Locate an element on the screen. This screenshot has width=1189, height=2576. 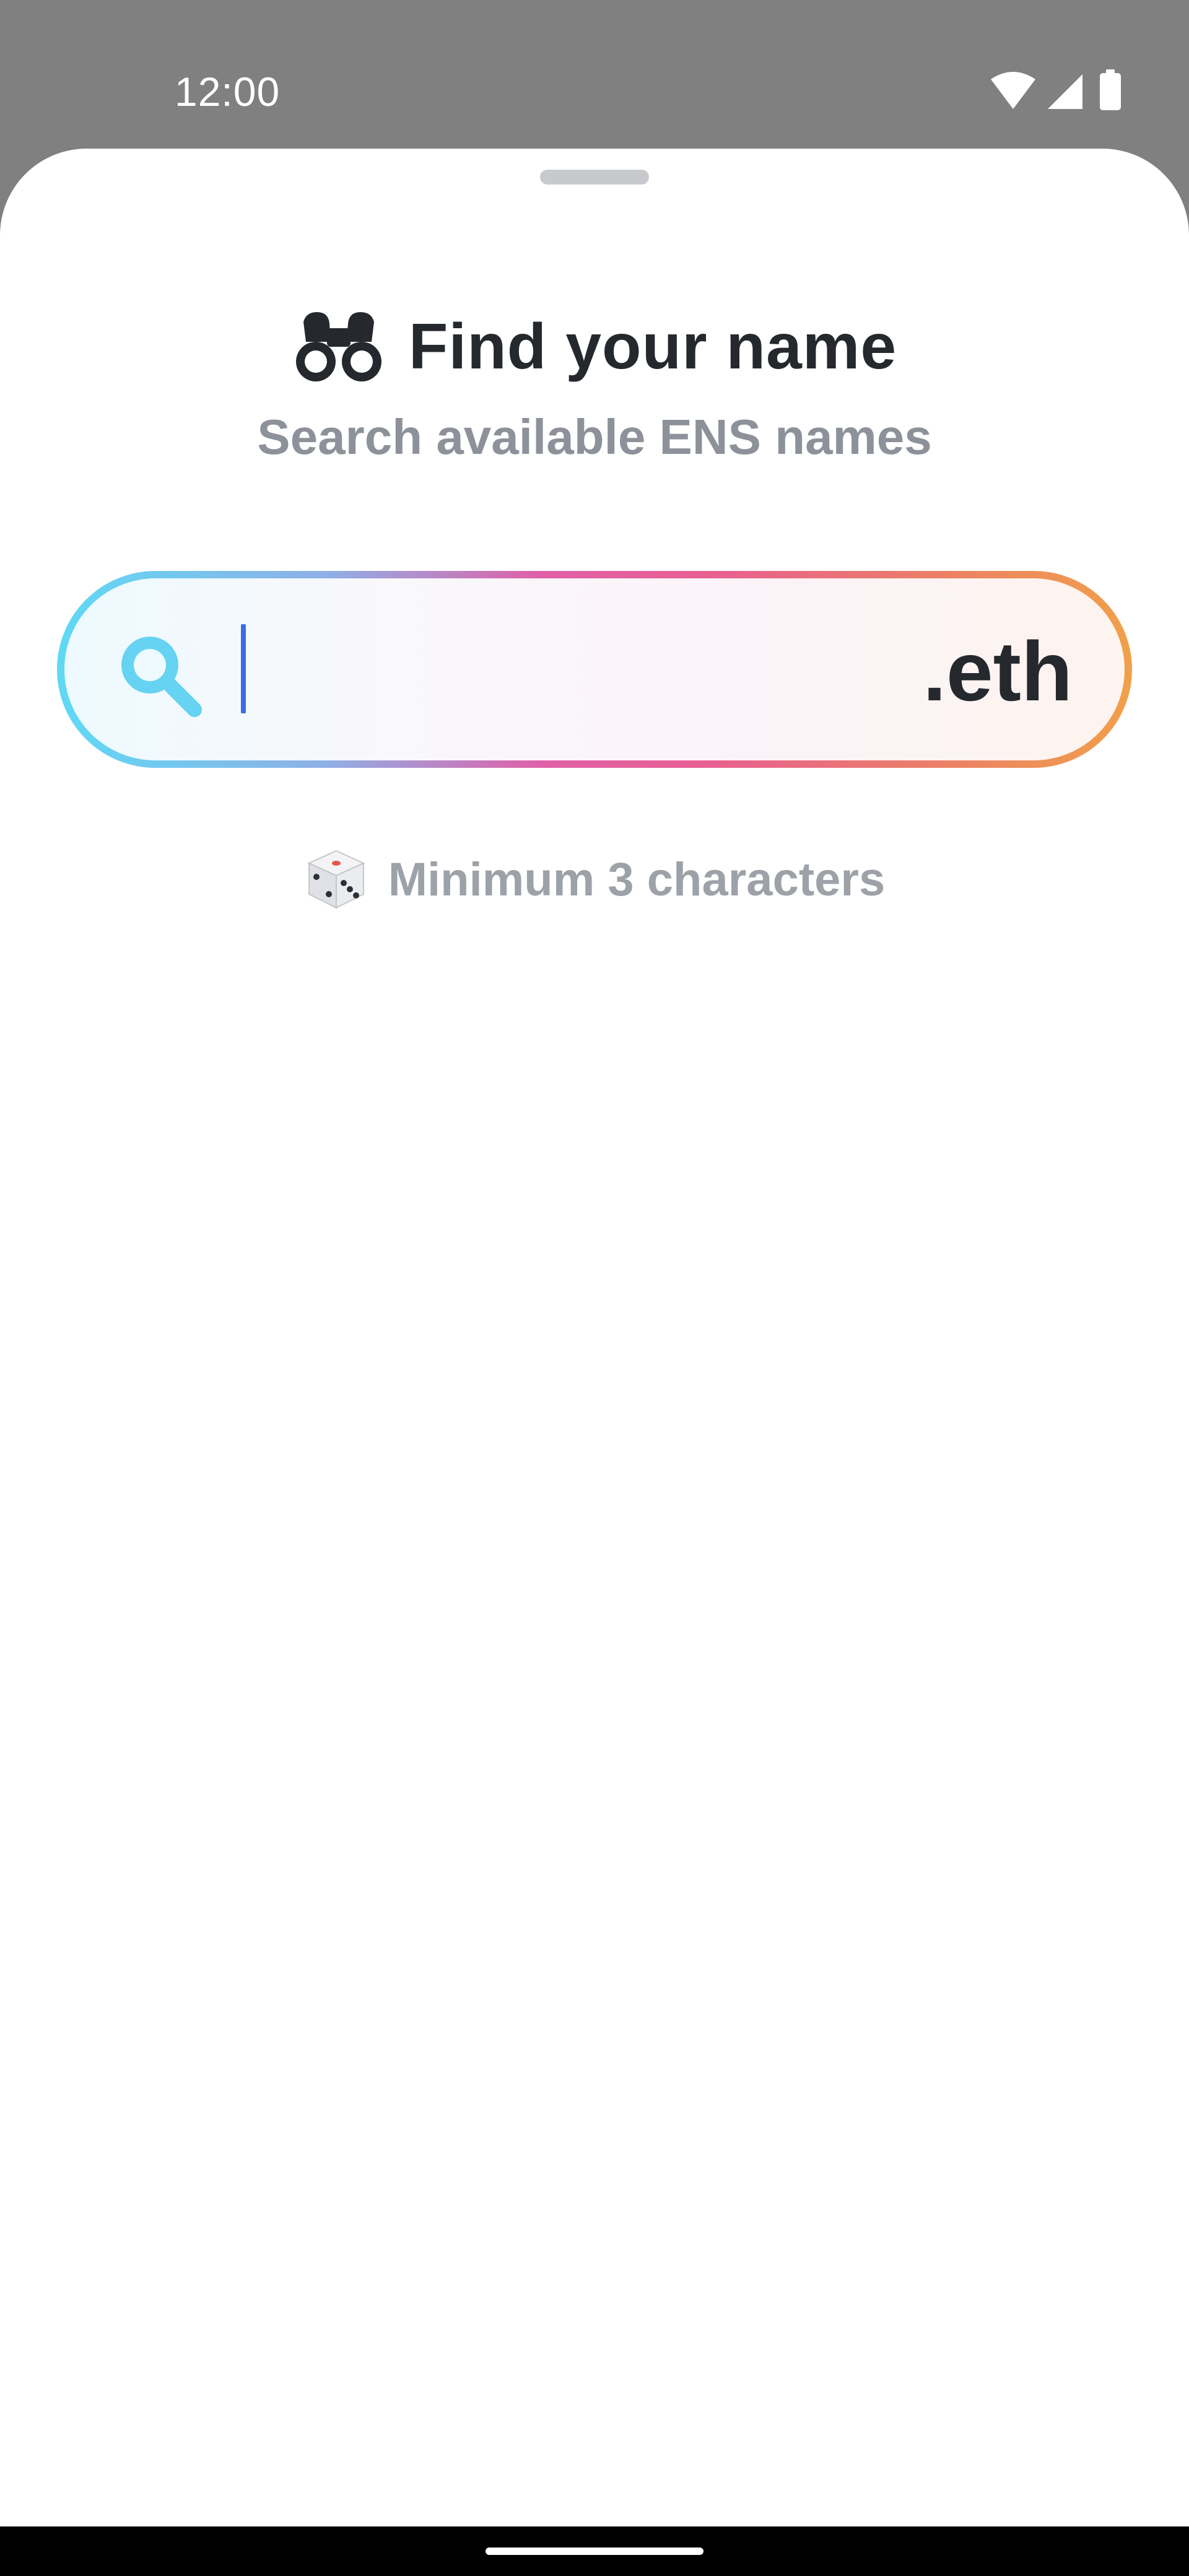
status-icons is located at coordinates (1056, 89).